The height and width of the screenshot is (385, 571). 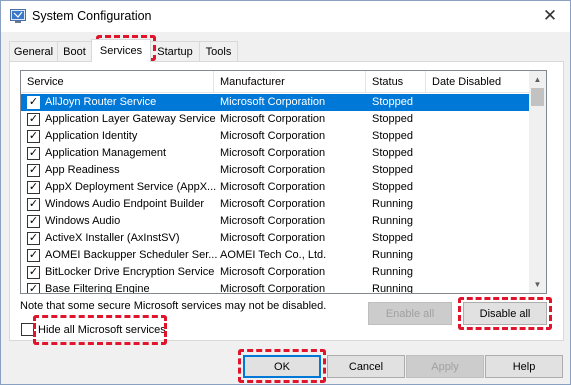 I want to click on service-name: Windows Audio, so click(x=83, y=221).